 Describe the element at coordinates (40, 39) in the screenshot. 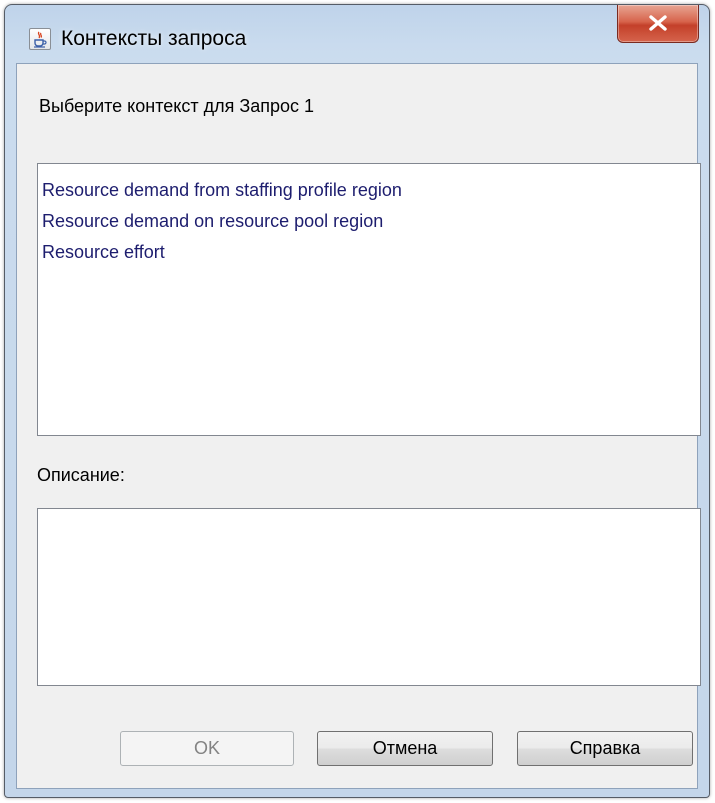

I see `java-cup-icon` at that location.